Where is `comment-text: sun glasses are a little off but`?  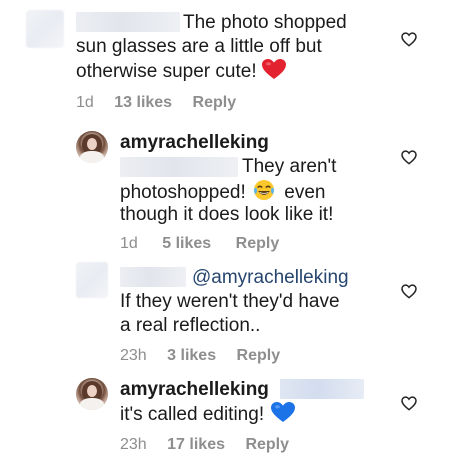
comment-text: sun glasses are a little off but is located at coordinates (199, 47).